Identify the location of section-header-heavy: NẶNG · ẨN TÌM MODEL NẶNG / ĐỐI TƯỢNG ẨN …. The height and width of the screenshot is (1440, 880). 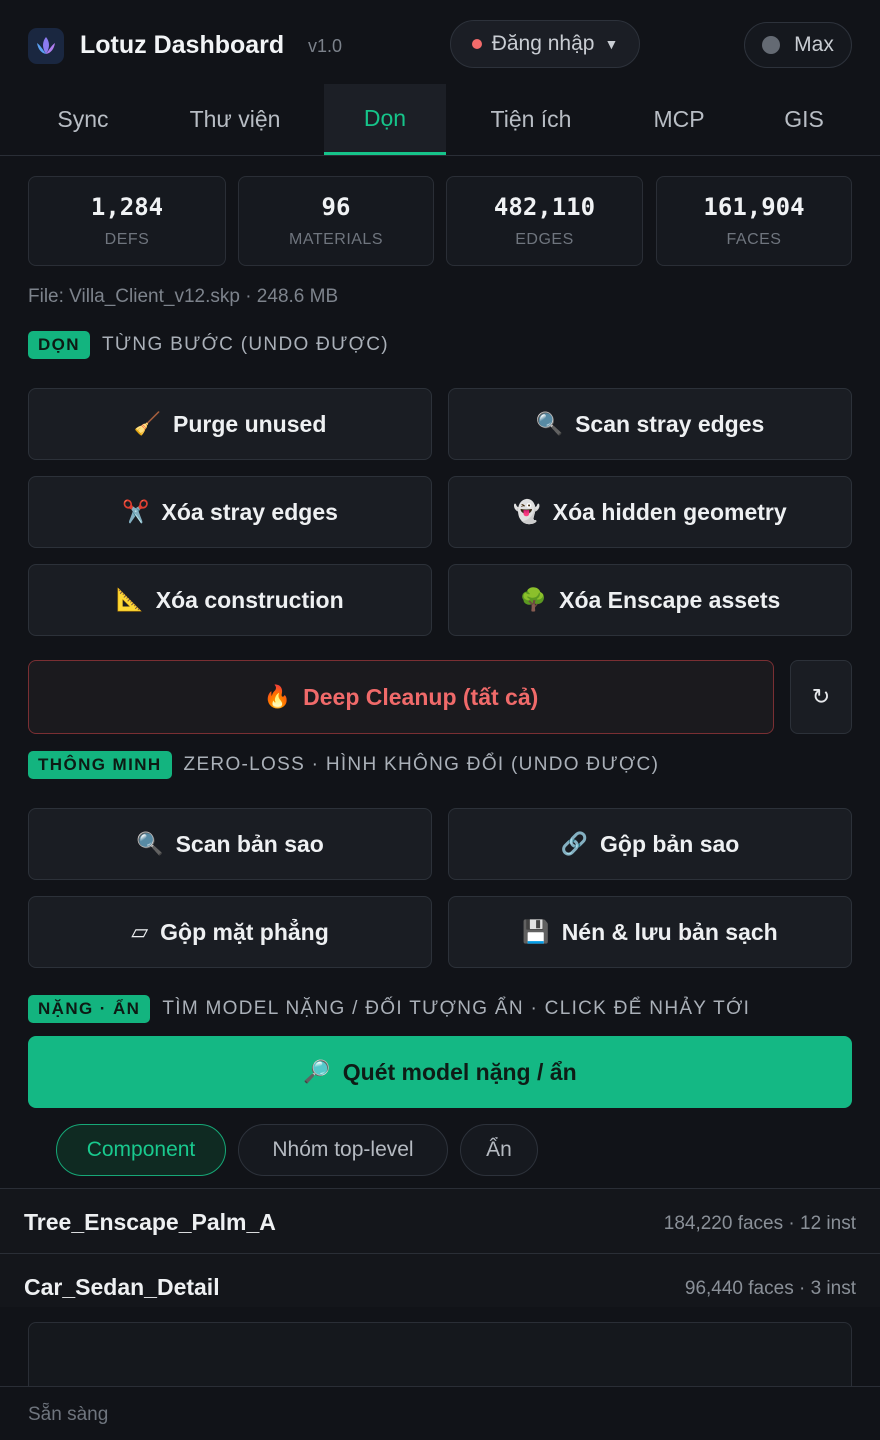
(389, 1009).